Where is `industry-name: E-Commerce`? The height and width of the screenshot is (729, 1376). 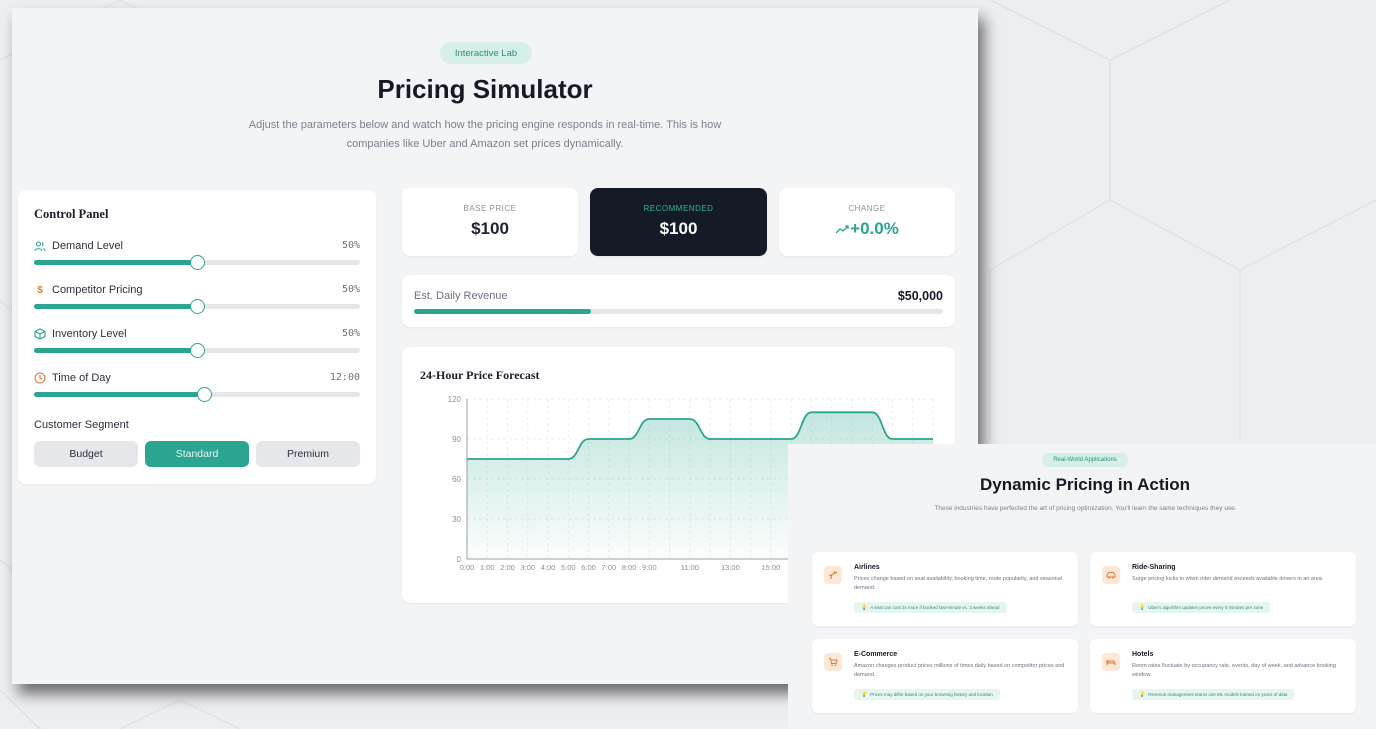 industry-name: E-Commerce is located at coordinates (876, 654).